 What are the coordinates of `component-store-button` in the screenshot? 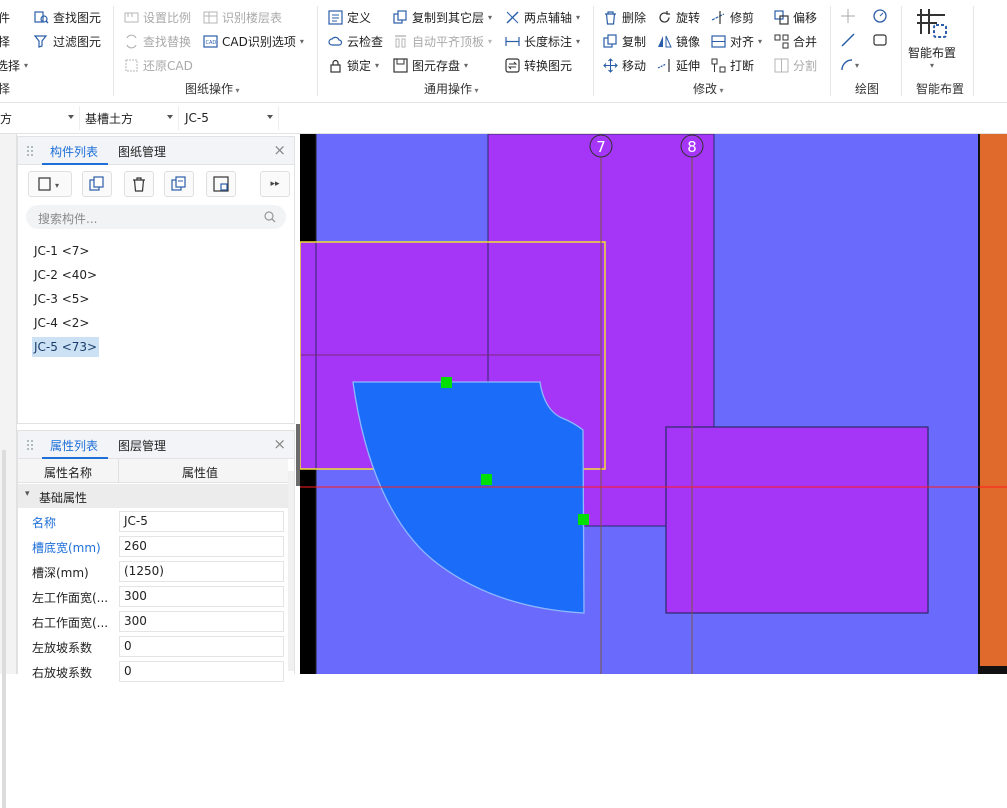 It's located at (221, 184).